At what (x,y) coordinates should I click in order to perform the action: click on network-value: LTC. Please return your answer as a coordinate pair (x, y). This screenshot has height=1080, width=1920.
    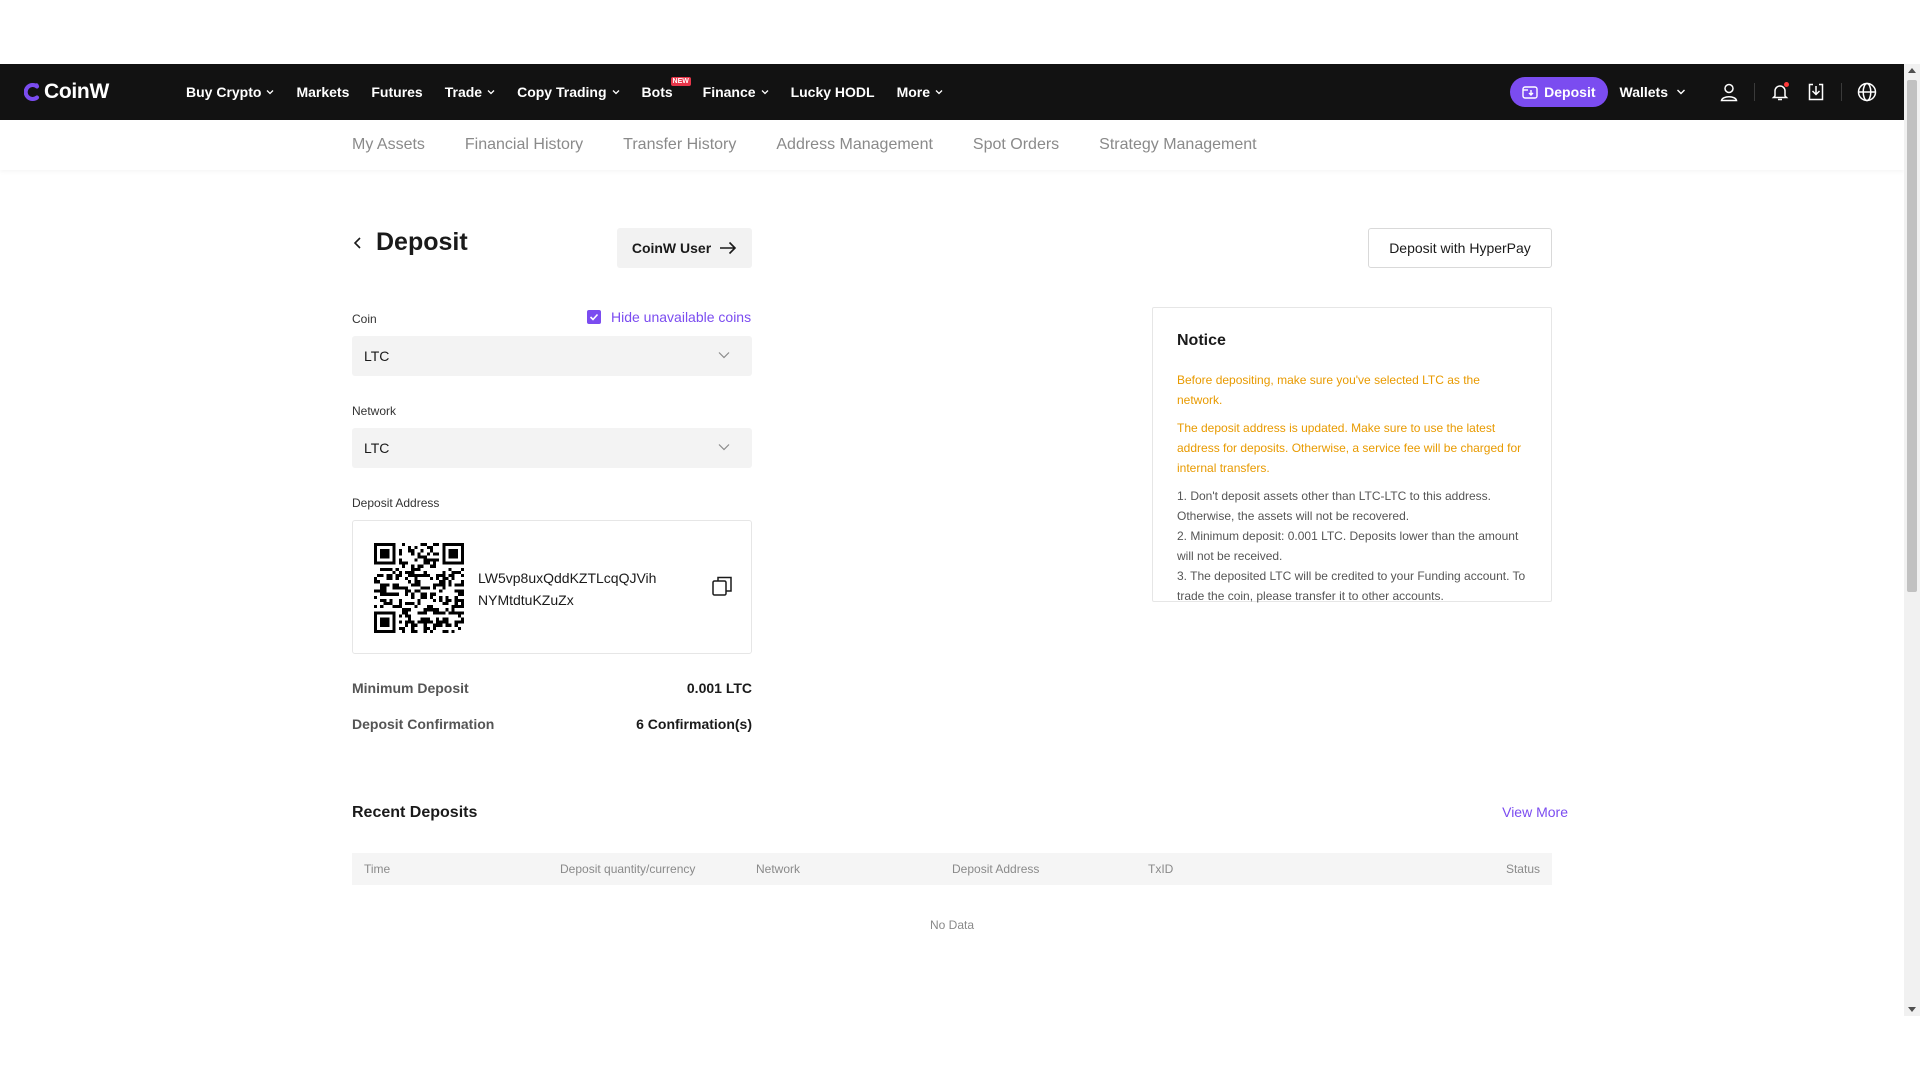
    Looking at the image, I should click on (377, 448).